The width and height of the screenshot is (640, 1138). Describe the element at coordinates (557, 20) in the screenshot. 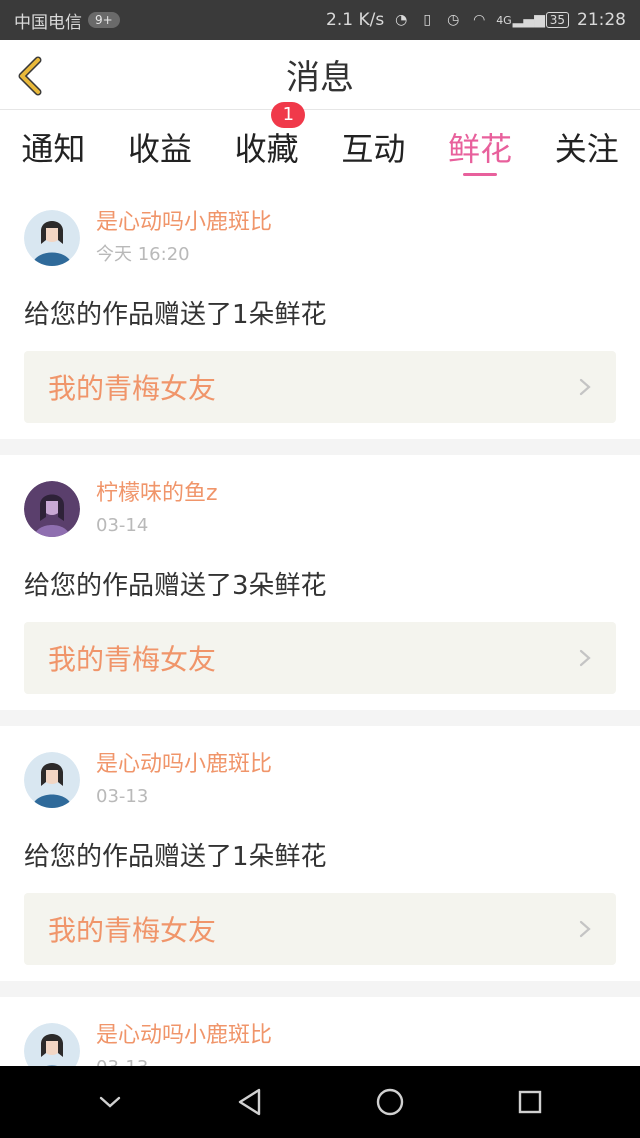

I see `battery-icon: 35` at that location.